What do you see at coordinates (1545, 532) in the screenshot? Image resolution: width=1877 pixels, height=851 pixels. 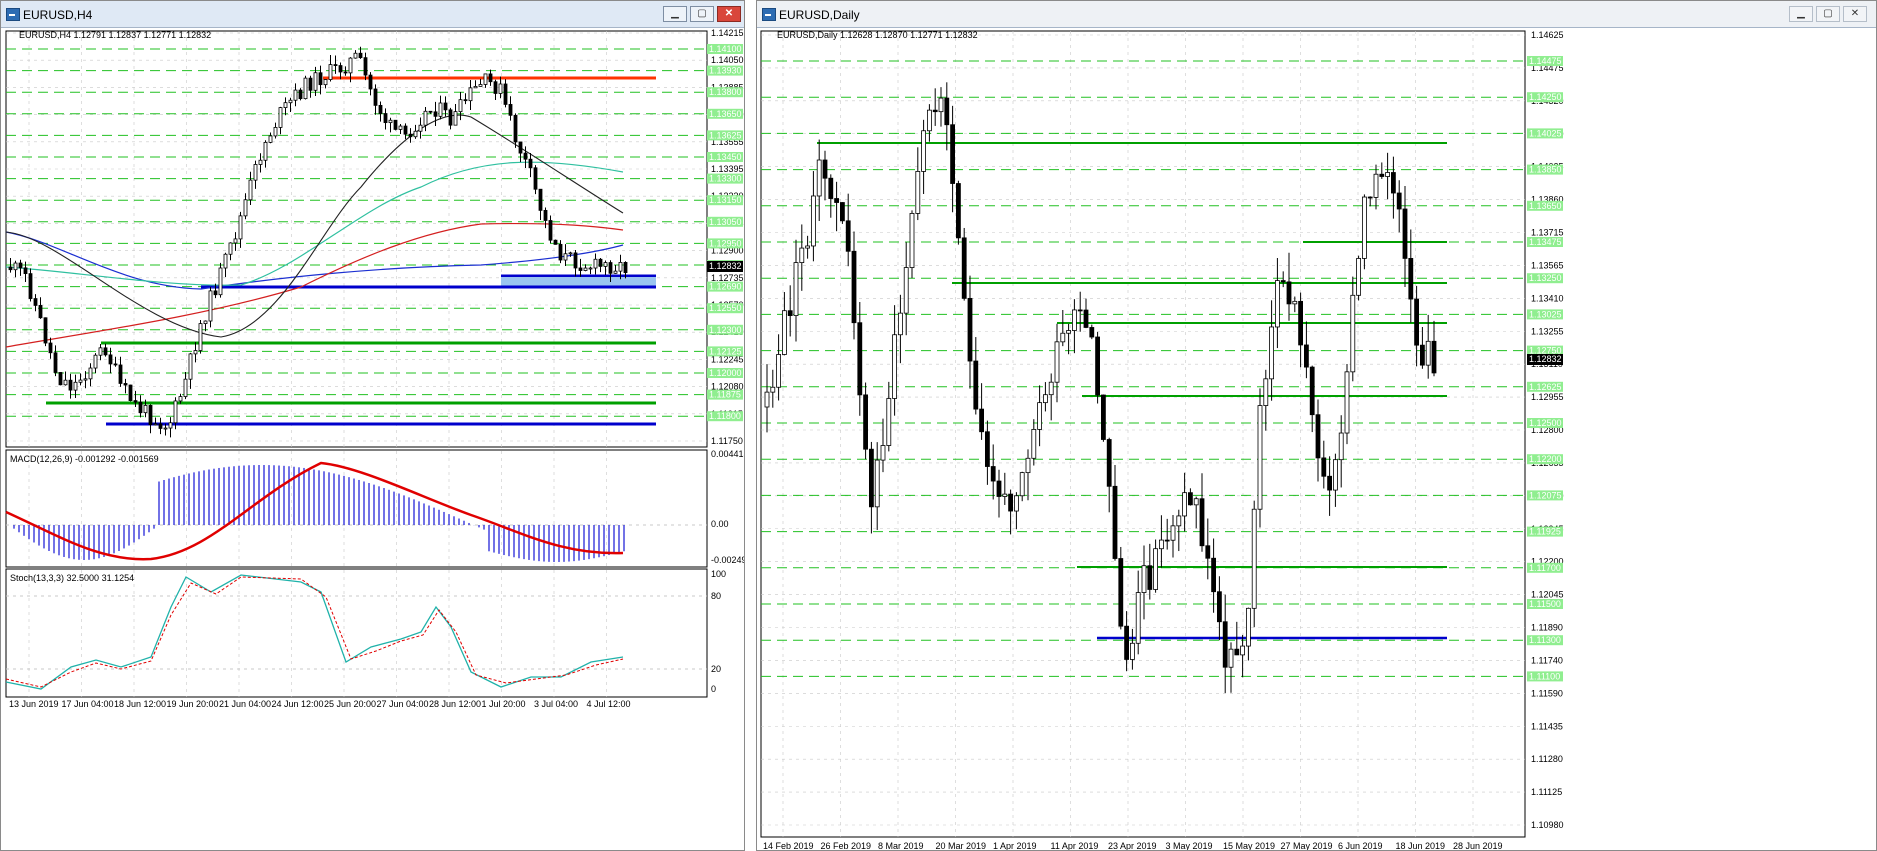 I see `level-tag: 1.11925` at bounding box center [1545, 532].